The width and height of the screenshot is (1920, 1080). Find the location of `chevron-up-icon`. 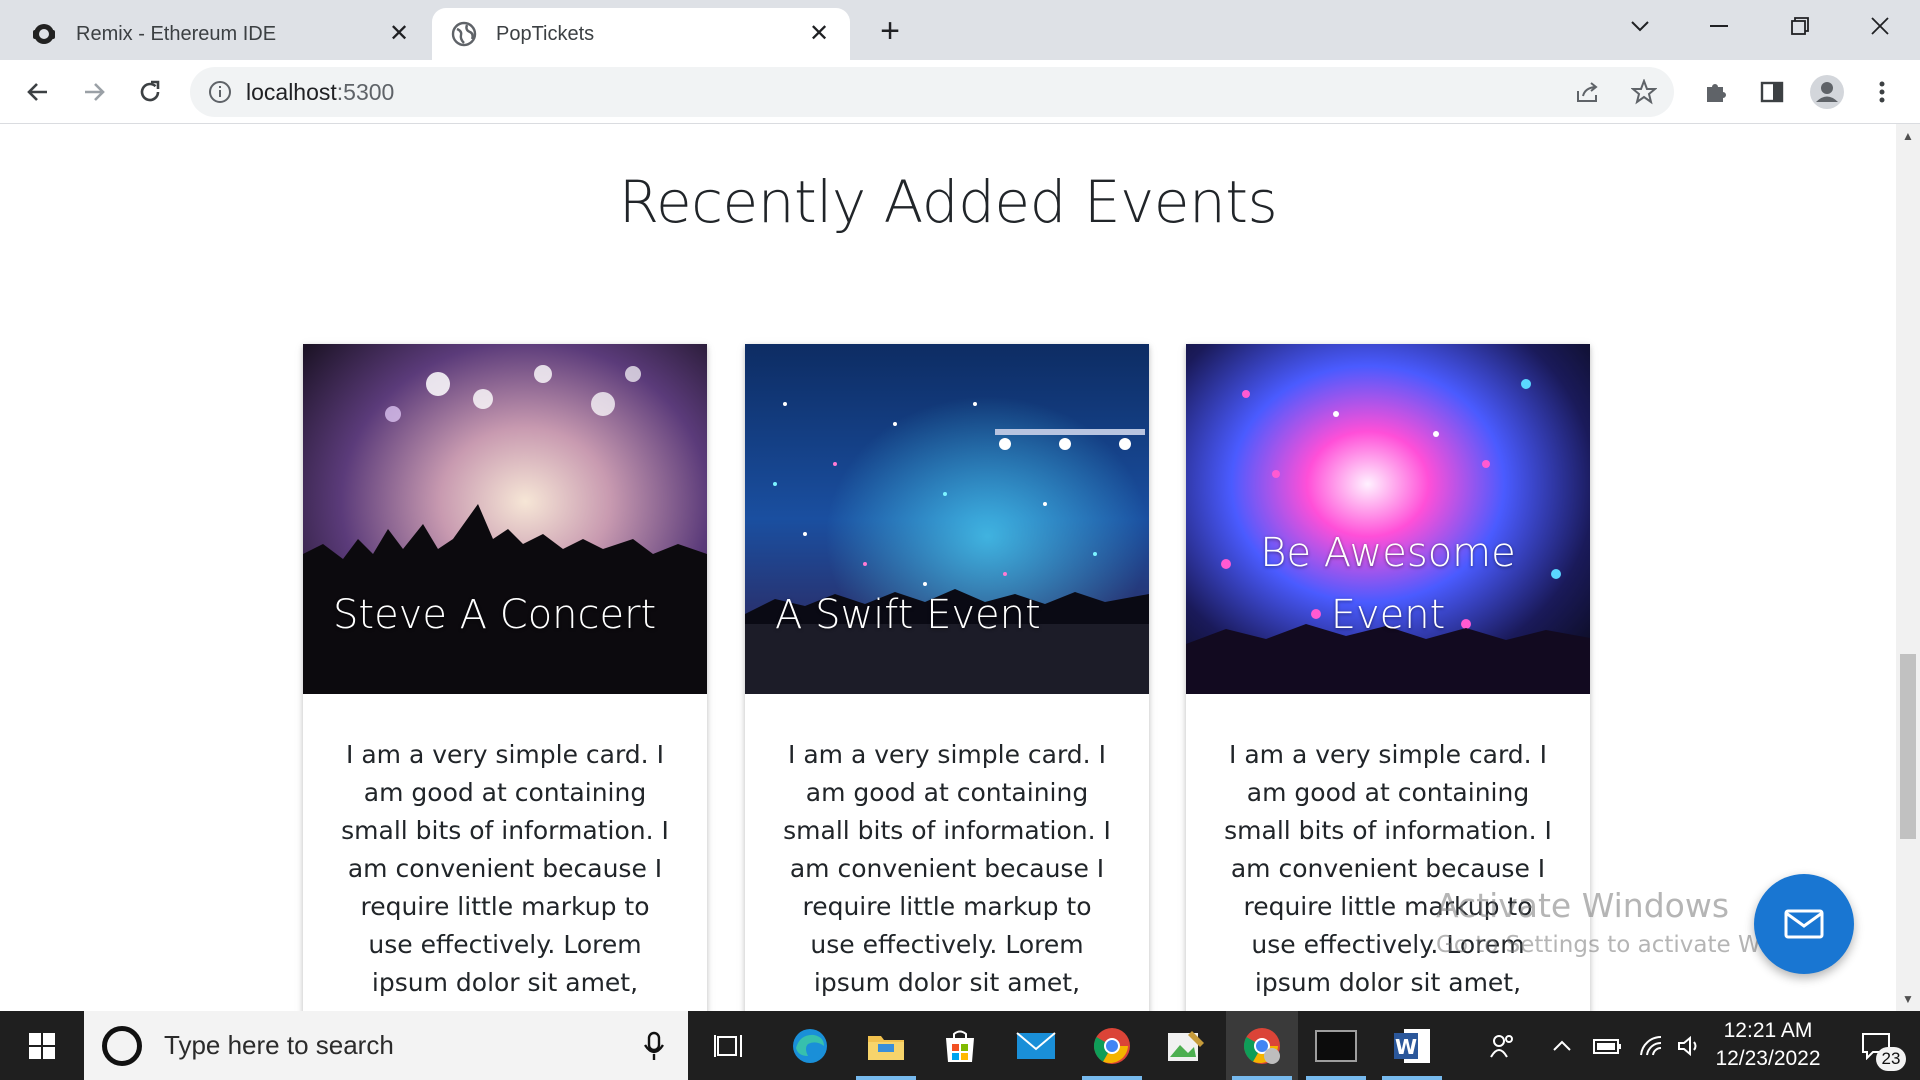

chevron-up-icon is located at coordinates (1562, 1045).